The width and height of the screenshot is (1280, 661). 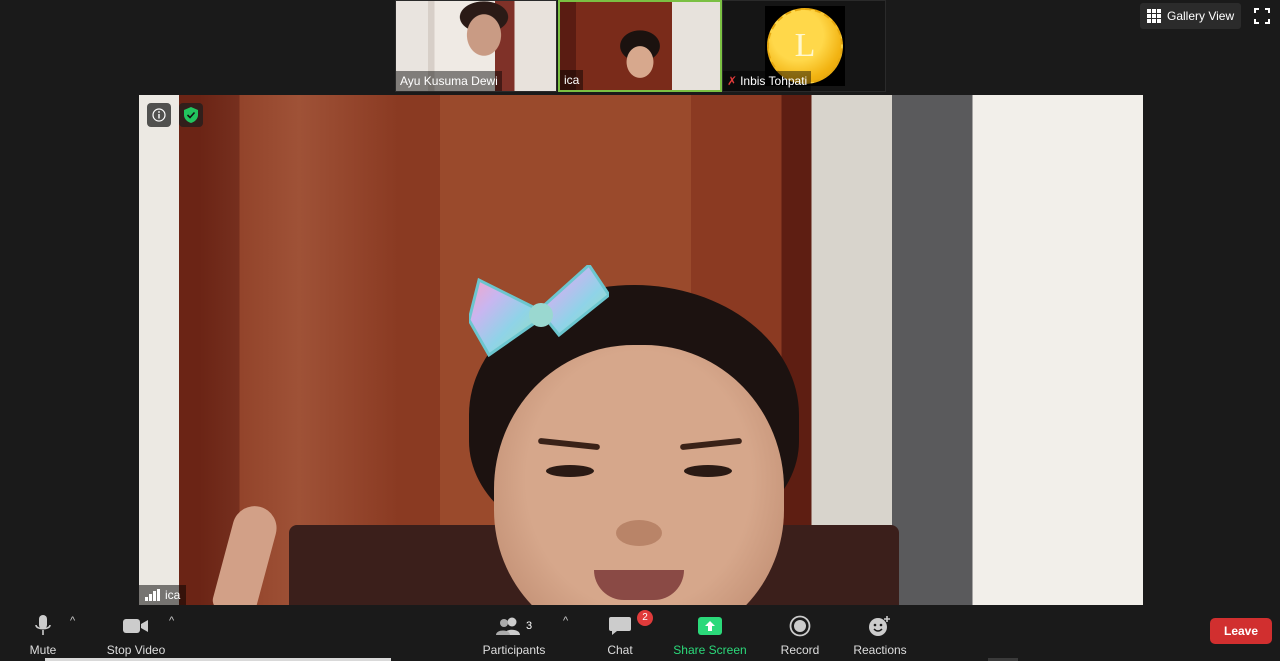 I want to click on record-icon, so click(x=800, y=626).